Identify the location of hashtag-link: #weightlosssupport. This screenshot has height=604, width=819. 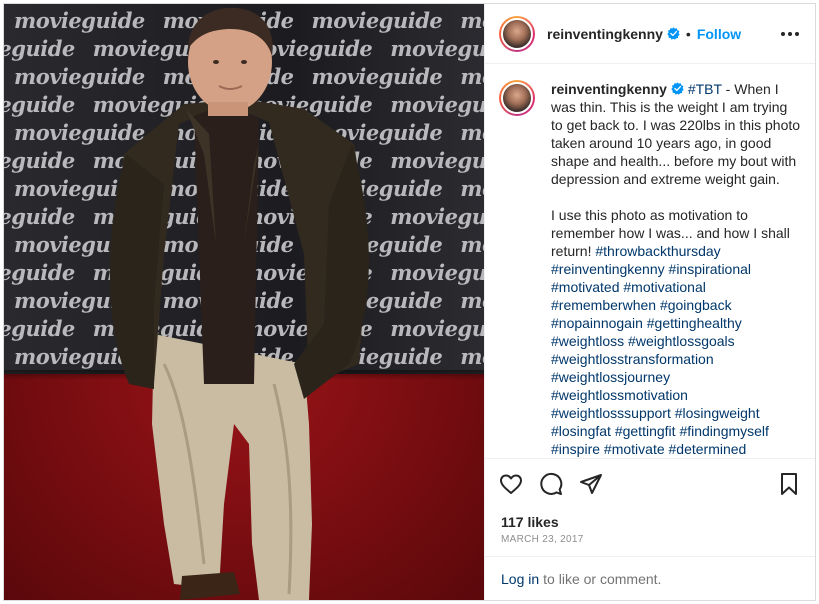
(611, 413).